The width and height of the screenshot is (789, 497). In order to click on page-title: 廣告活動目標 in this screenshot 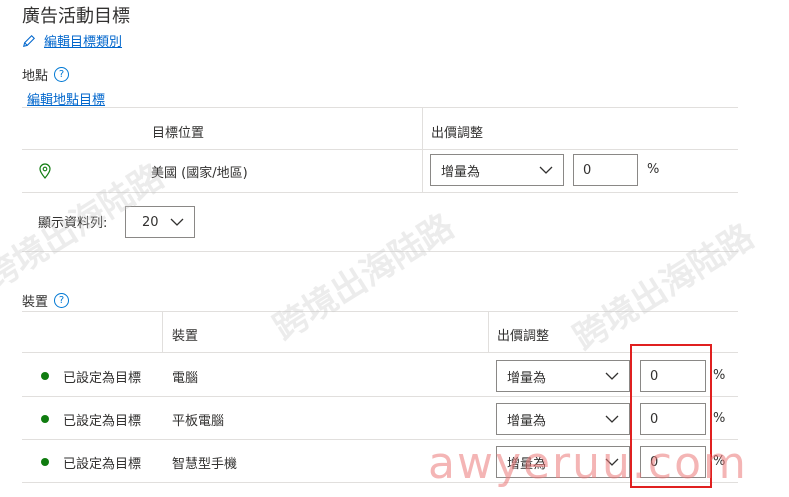, I will do `click(76, 16)`.